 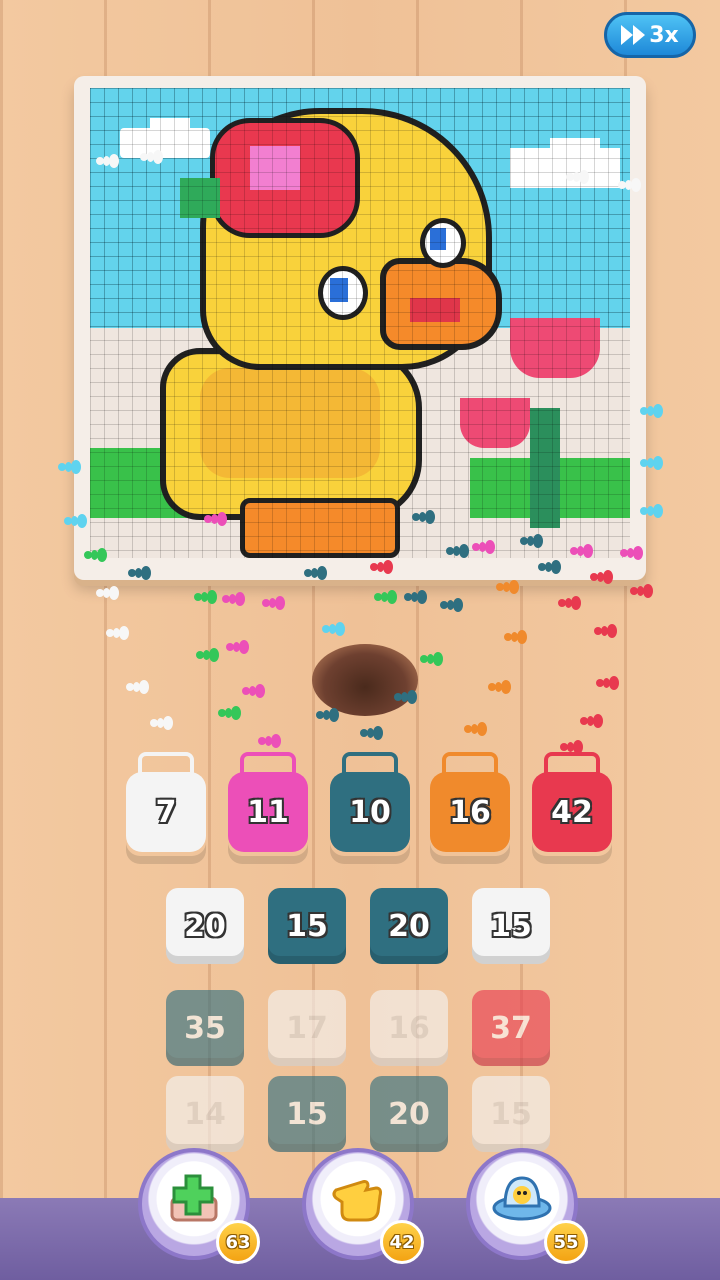 I want to click on jar-pink: 11, so click(x=268, y=804).